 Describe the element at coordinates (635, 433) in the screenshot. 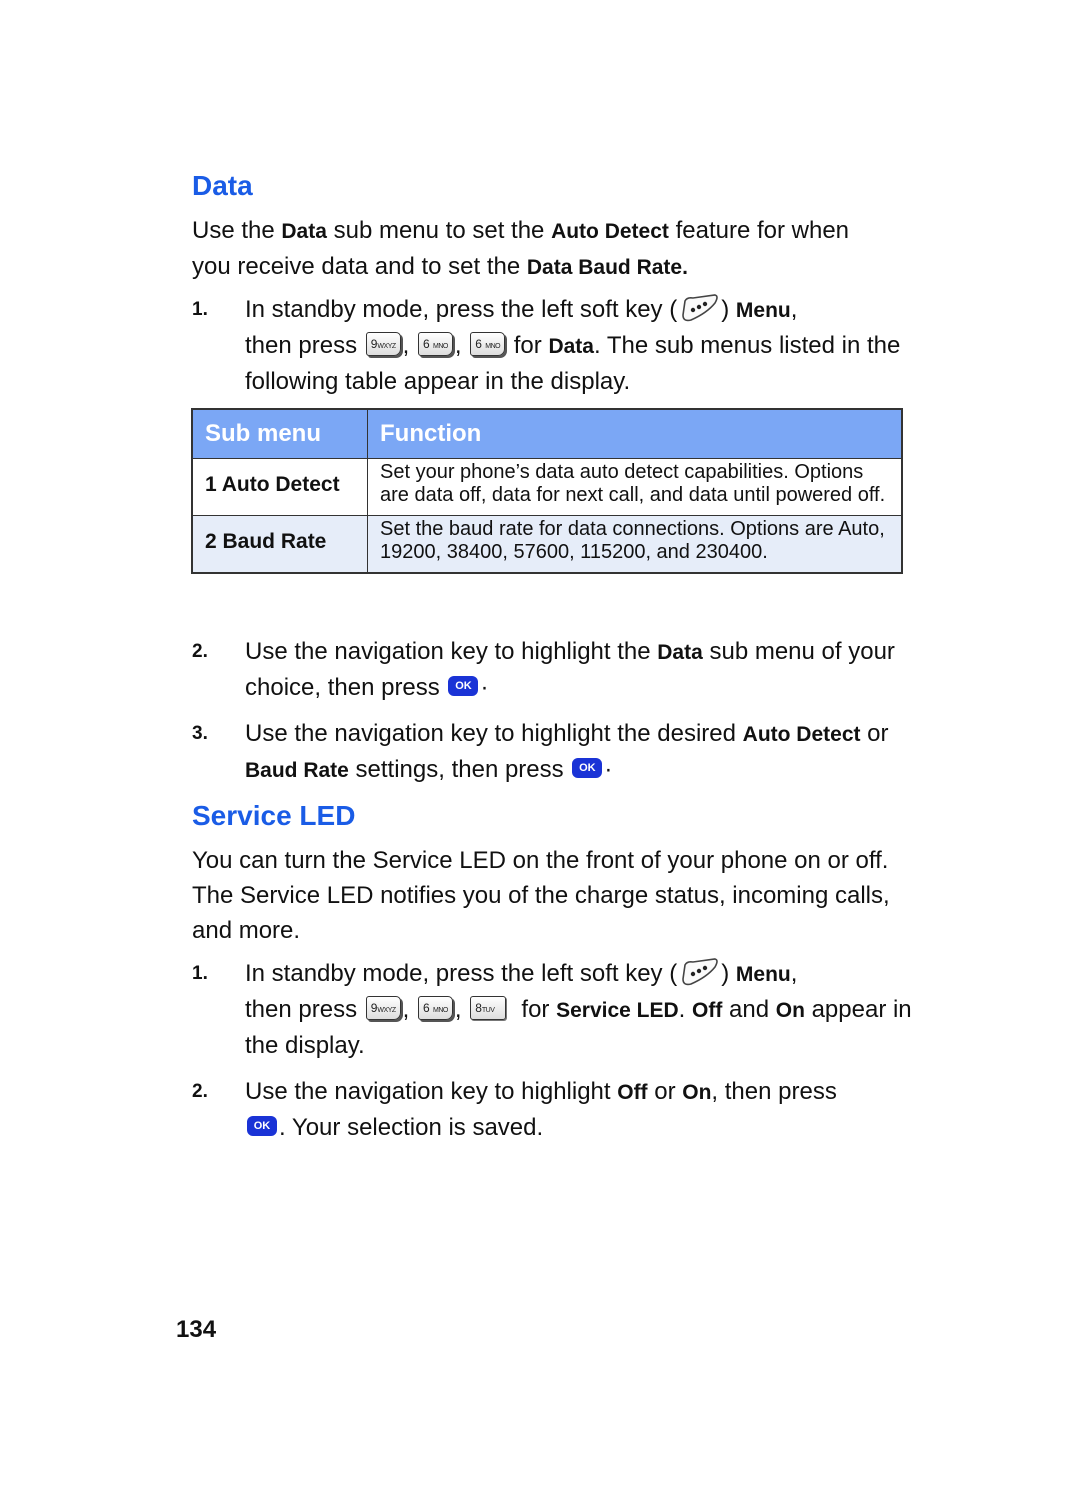

I see `header-function: Function` at that location.